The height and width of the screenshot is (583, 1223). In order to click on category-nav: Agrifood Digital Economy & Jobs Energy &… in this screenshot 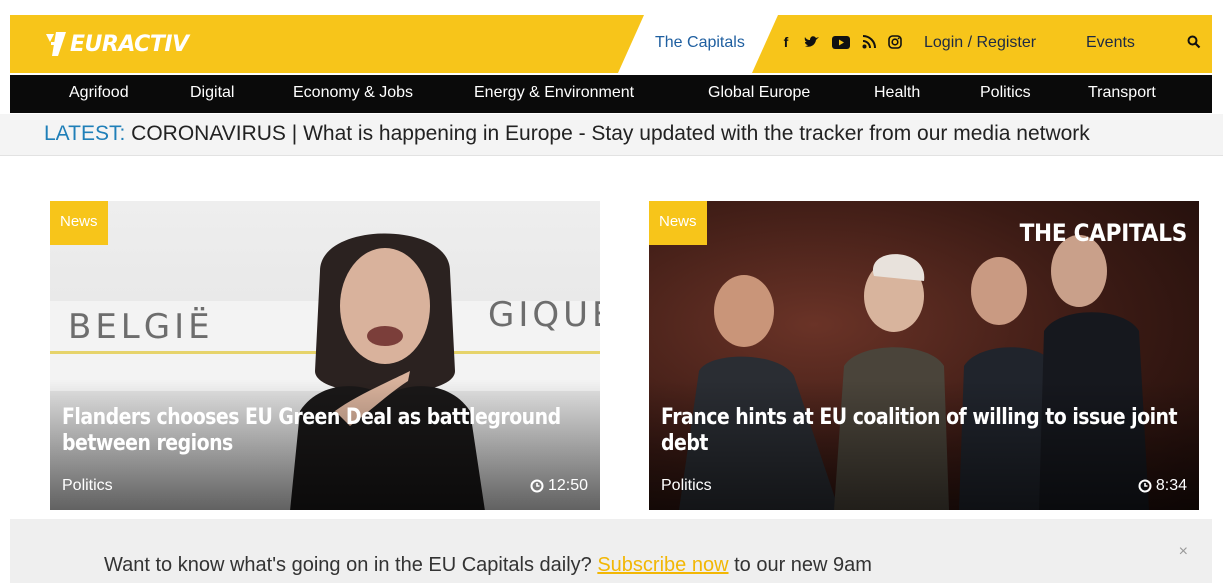, I will do `click(611, 94)`.